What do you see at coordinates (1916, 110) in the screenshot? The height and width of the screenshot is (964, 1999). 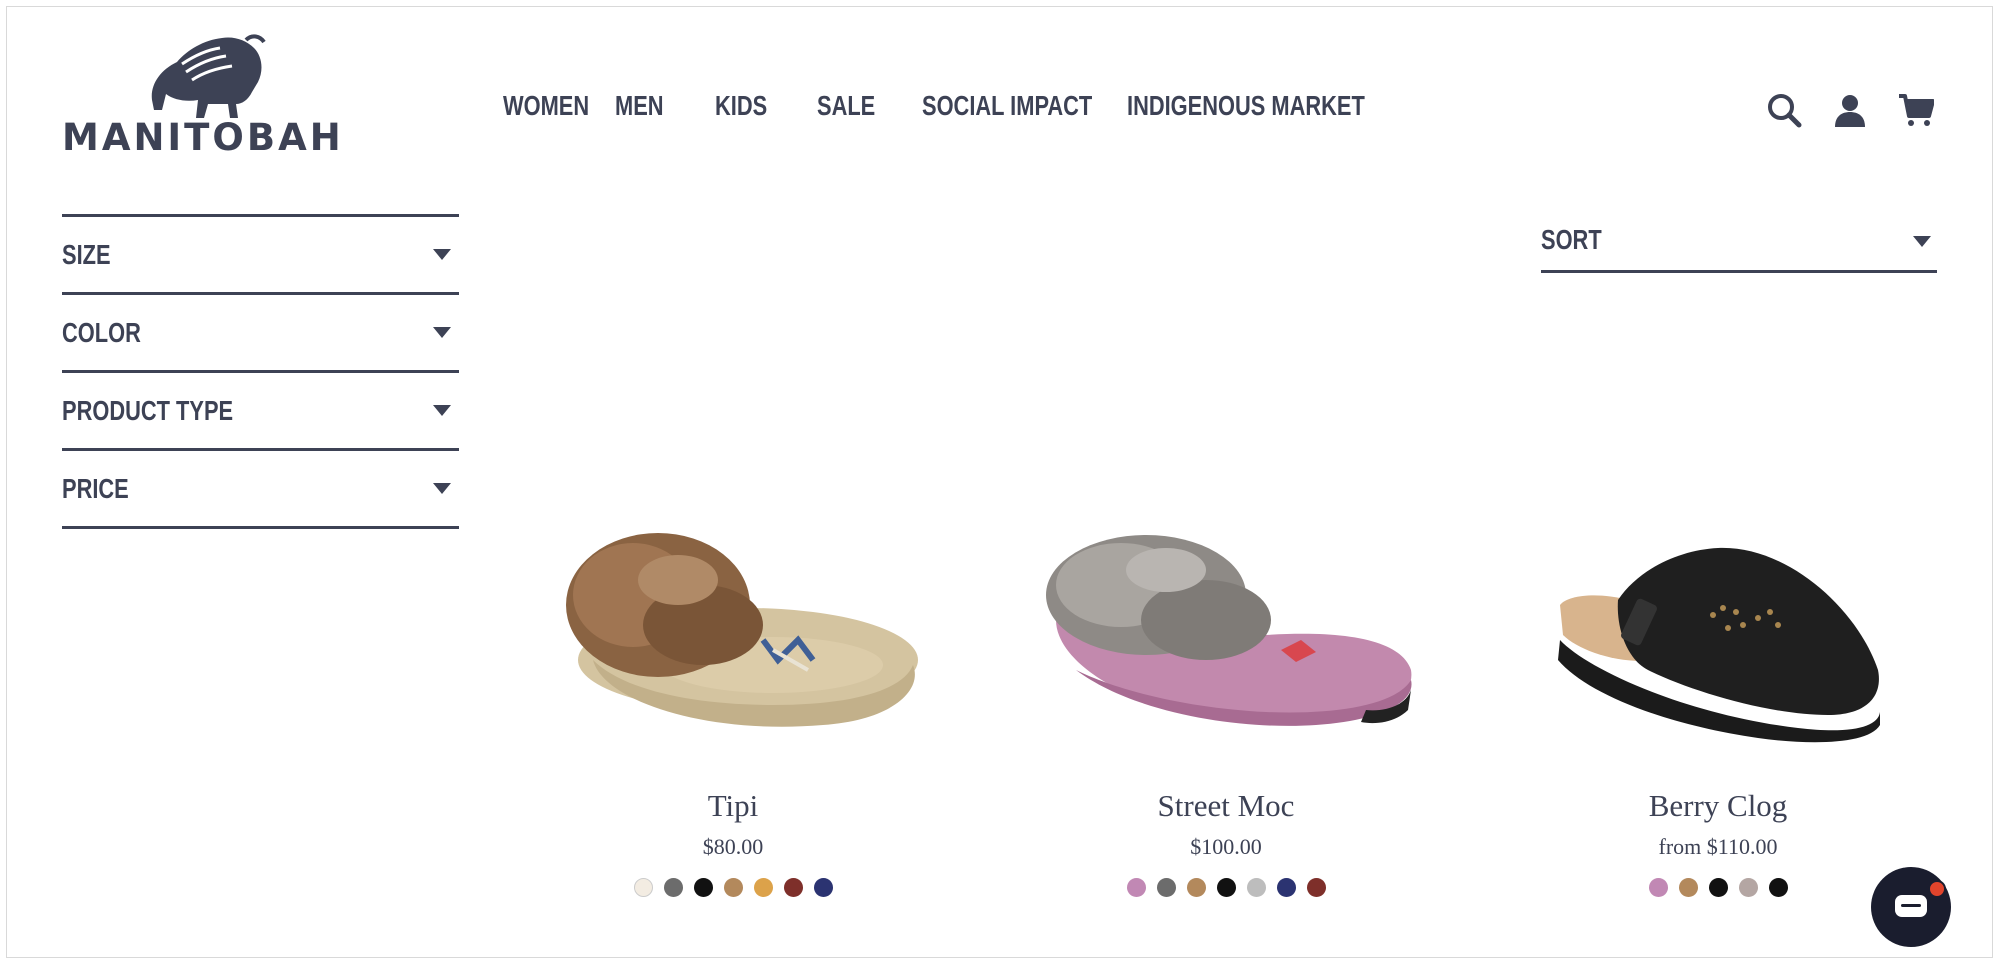 I see `cart-icon` at bounding box center [1916, 110].